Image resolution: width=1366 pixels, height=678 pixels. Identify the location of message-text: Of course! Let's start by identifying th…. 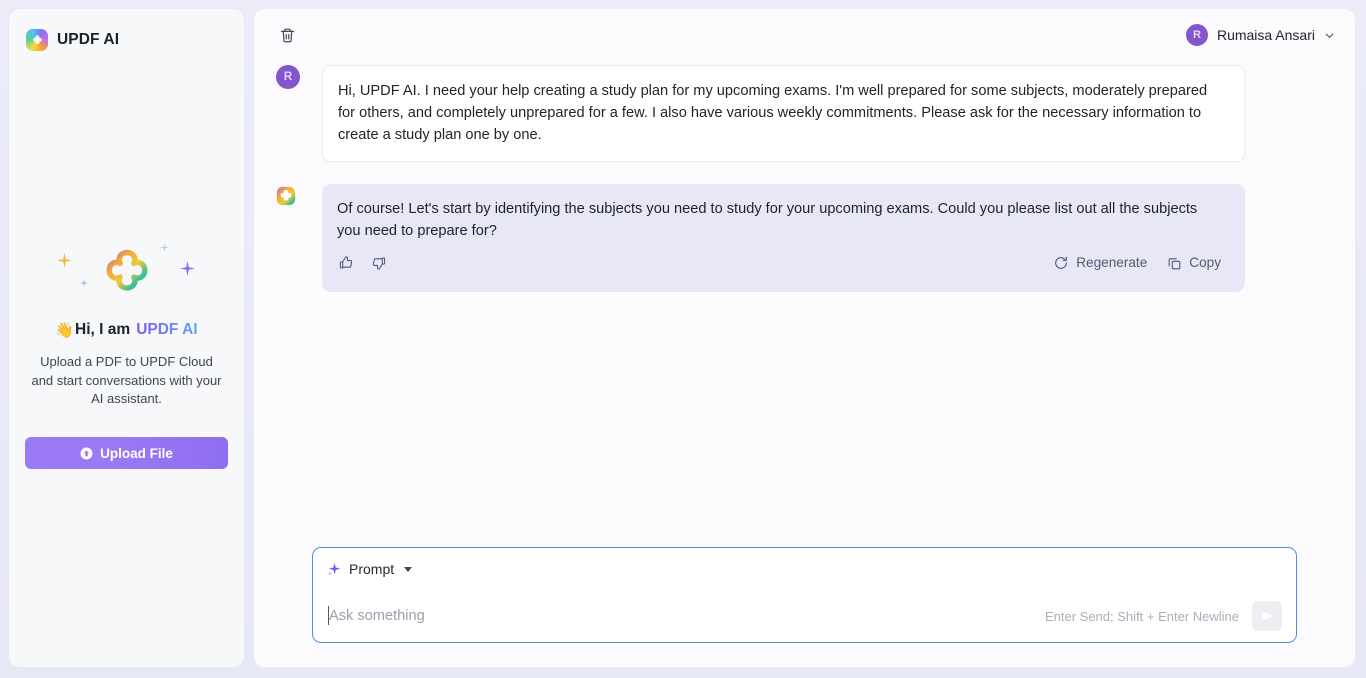
(767, 220).